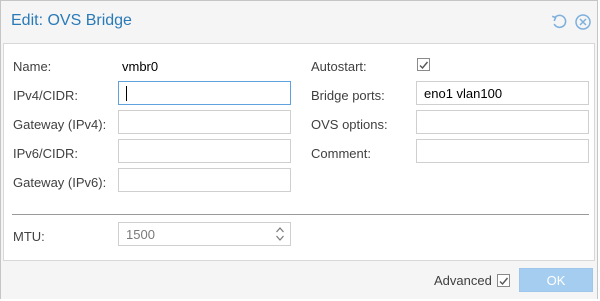 The height and width of the screenshot is (301, 600). I want to click on mtu-label: MTU:, so click(29, 236).